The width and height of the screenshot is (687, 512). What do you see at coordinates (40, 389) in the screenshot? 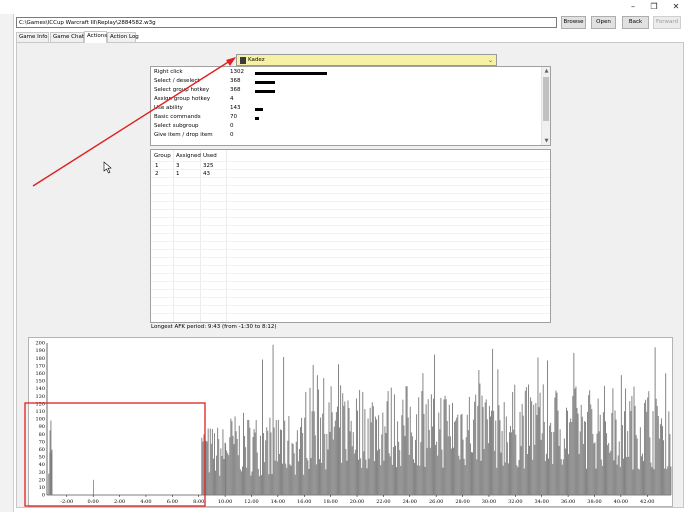
I see `y-tick-label: 140` at bounding box center [40, 389].